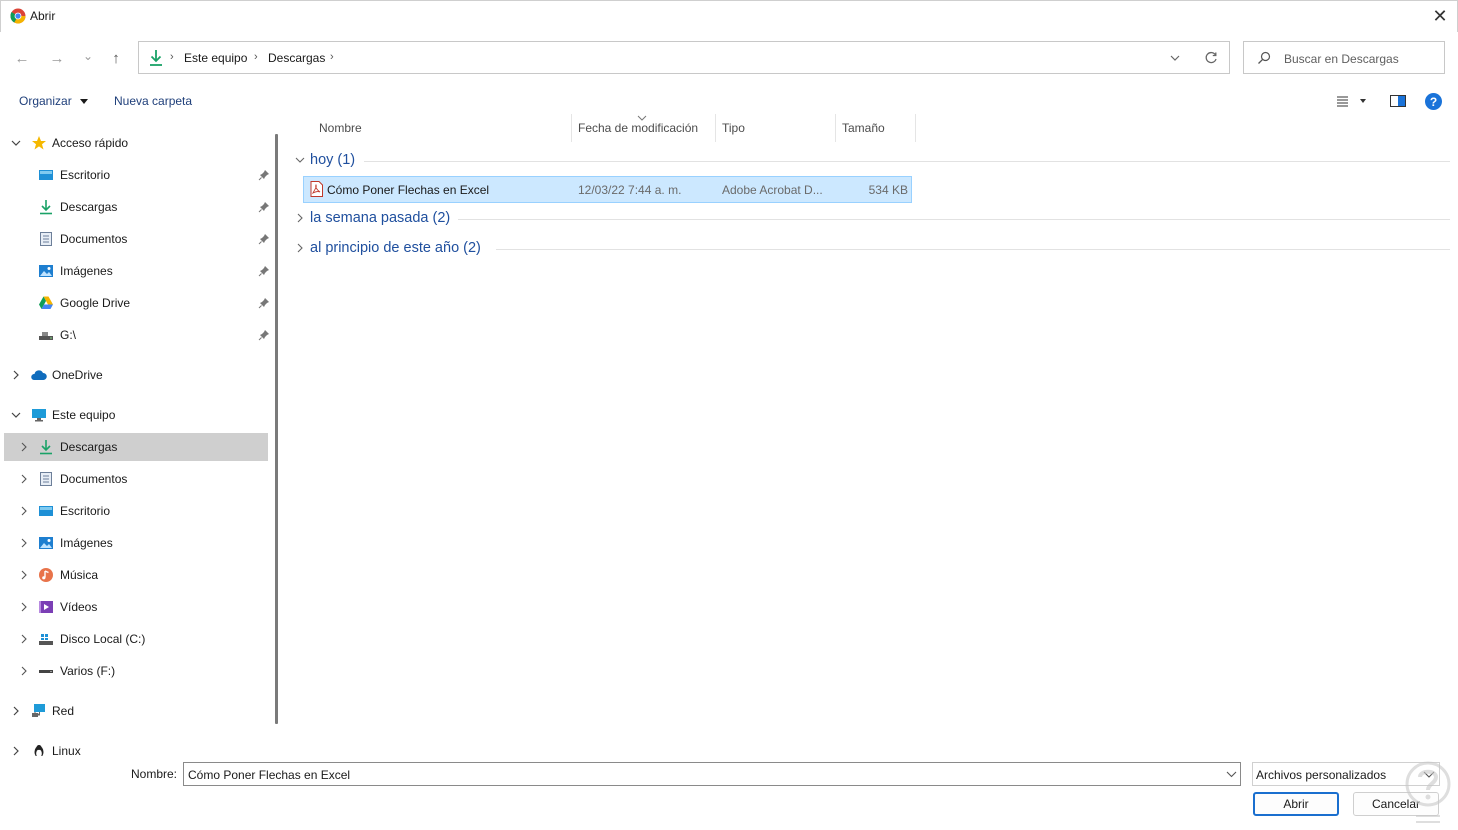 The height and width of the screenshot is (830, 1458). What do you see at coordinates (136, 175) in the screenshot?
I see `nav-quick-escritorio: Escritorio` at bounding box center [136, 175].